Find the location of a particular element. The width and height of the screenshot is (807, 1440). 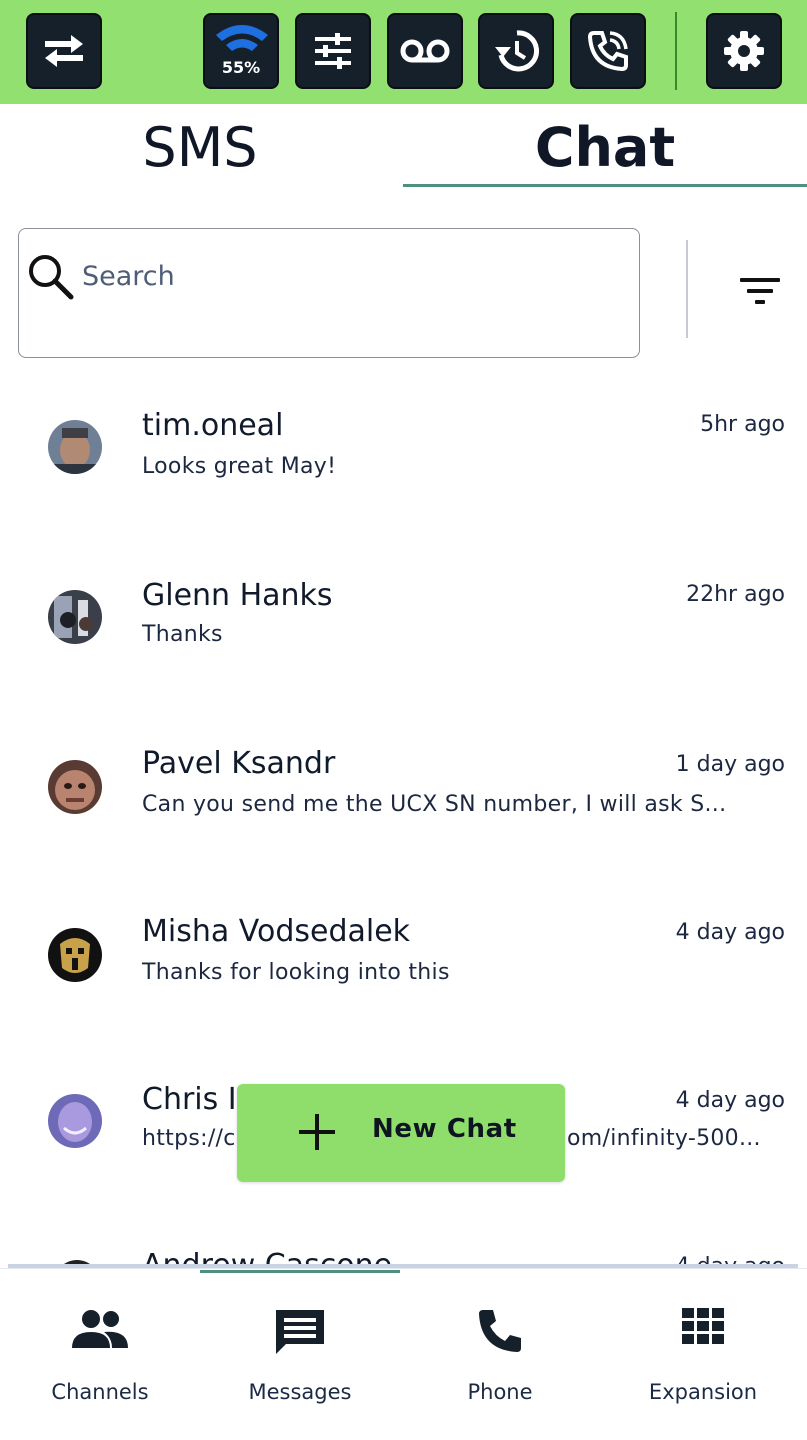

gear-icon is located at coordinates (744, 51).